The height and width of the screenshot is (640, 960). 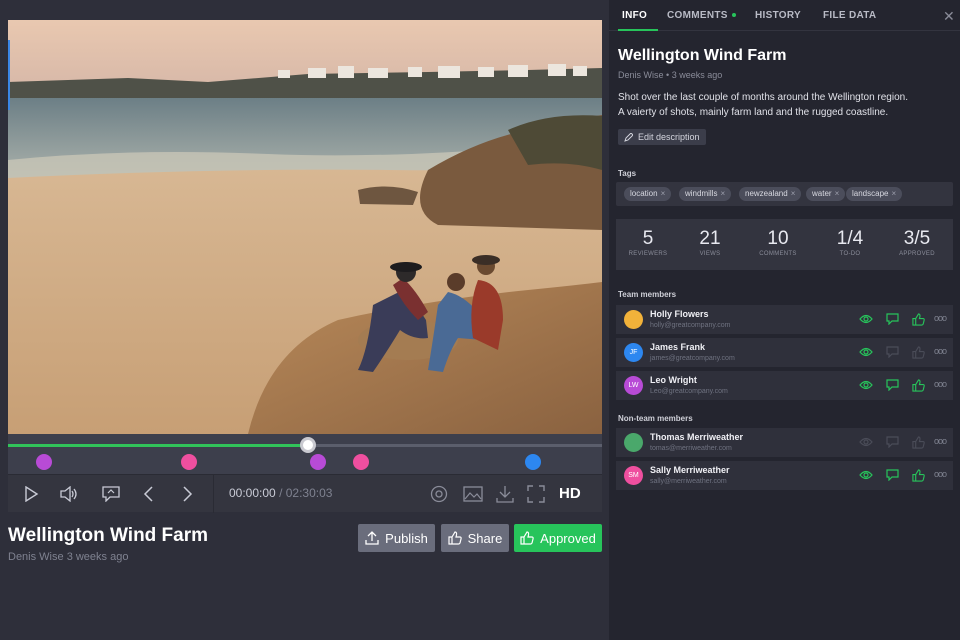 What do you see at coordinates (778, 15) in the screenshot?
I see `tab-history: HISTORY` at bounding box center [778, 15].